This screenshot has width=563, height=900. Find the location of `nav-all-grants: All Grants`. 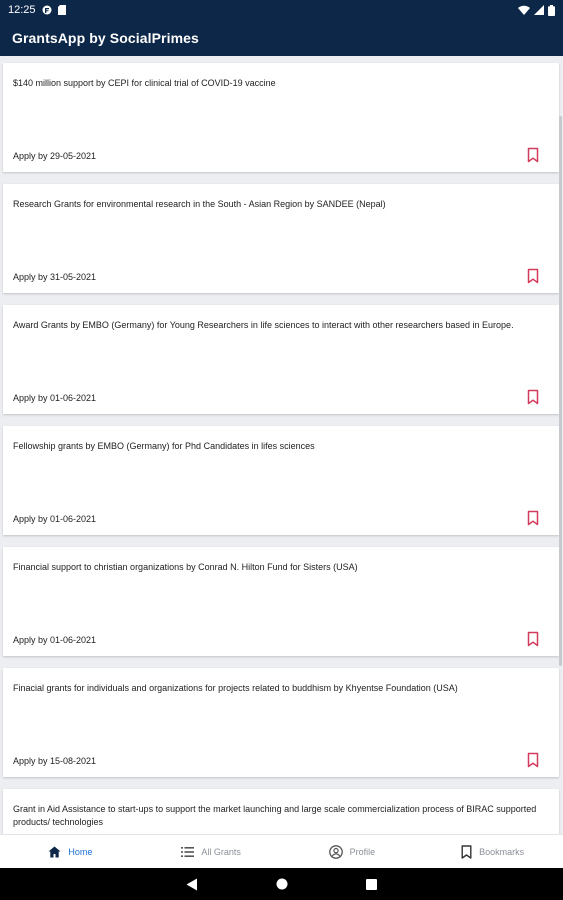

nav-all-grants: All Grants is located at coordinates (211, 851).